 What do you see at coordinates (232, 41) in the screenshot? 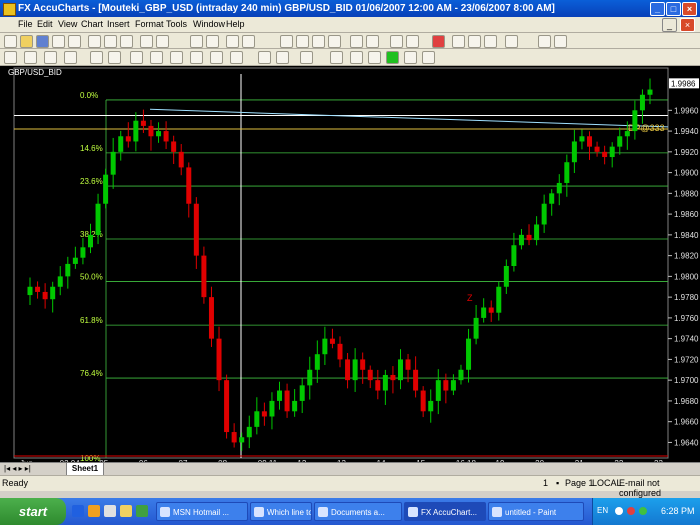
I see `grid-icon` at bounding box center [232, 41].